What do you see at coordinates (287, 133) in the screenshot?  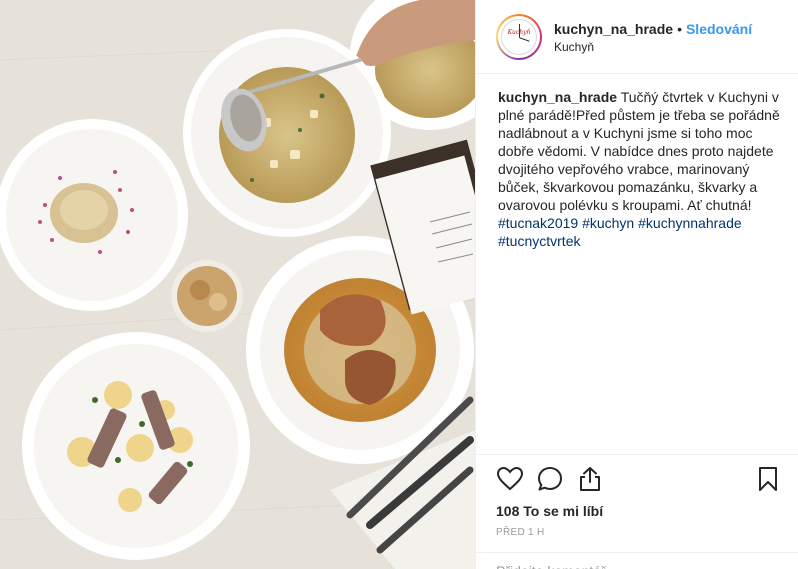 I see `soup-plate` at bounding box center [287, 133].